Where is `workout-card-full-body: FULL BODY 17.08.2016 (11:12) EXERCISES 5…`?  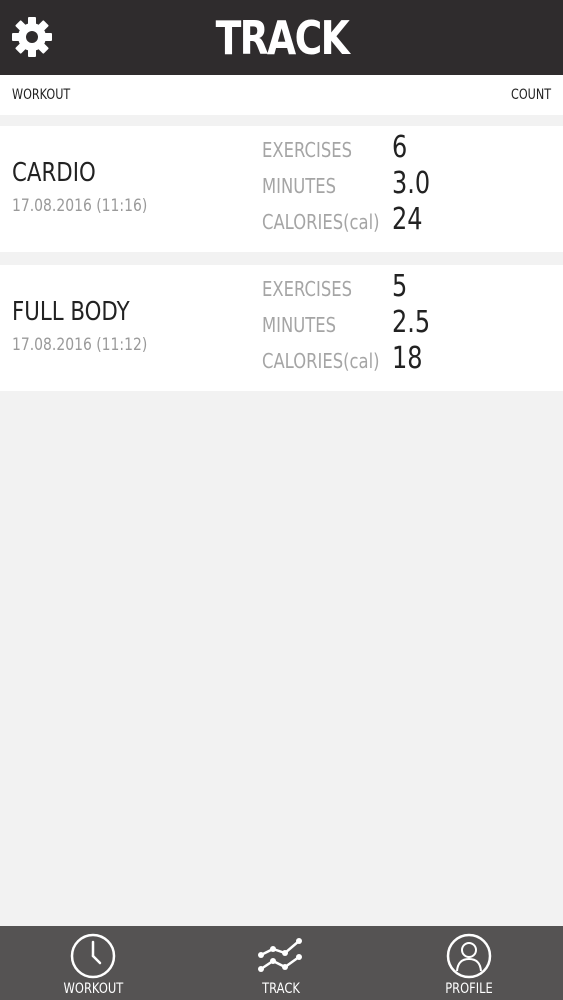
workout-card-full-body: FULL BODY 17.08.2016 (11:12) EXERCISES 5… is located at coordinates (281, 328).